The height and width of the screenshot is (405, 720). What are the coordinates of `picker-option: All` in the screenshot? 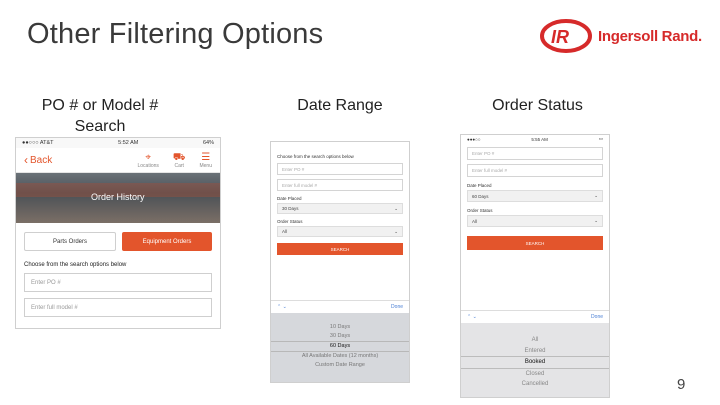 It's located at (535, 340).